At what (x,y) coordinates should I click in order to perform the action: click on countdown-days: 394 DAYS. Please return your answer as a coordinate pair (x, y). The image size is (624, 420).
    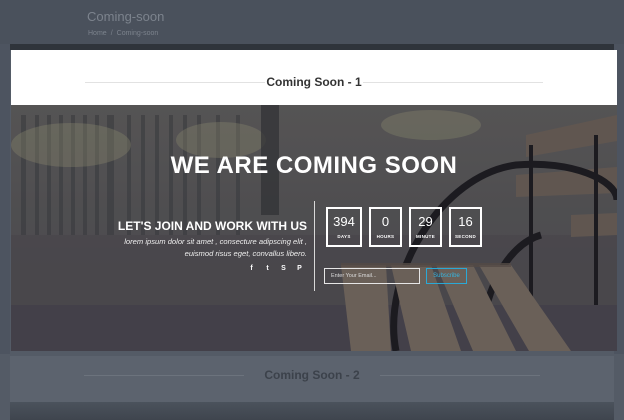
    Looking at the image, I should click on (344, 227).